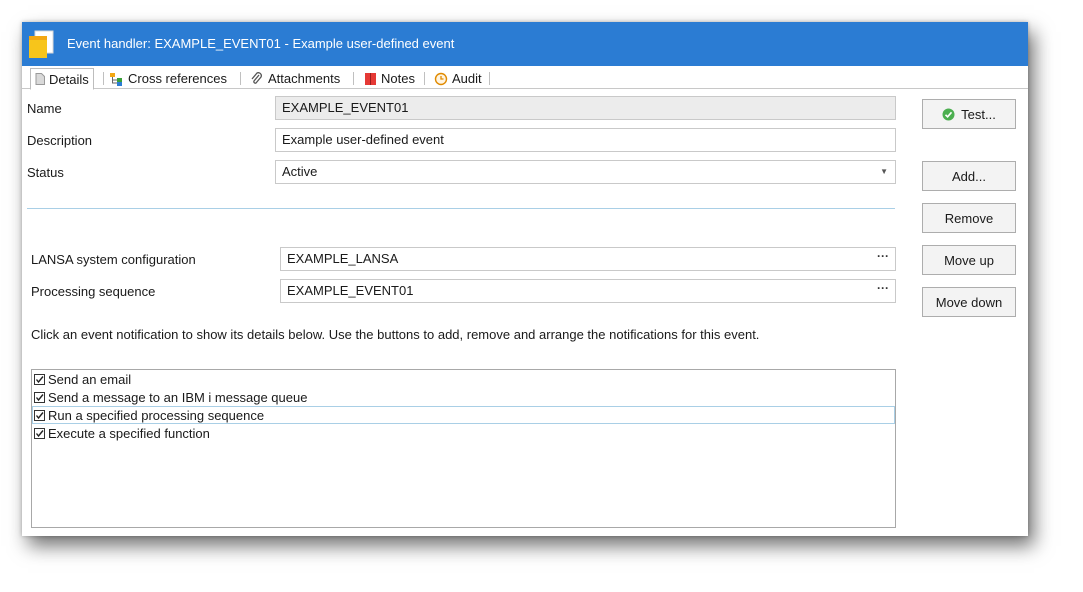 The width and height of the screenshot is (1083, 592). What do you see at coordinates (398, 78) in the screenshot?
I see `tab-notes-label: Notes` at bounding box center [398, 78].